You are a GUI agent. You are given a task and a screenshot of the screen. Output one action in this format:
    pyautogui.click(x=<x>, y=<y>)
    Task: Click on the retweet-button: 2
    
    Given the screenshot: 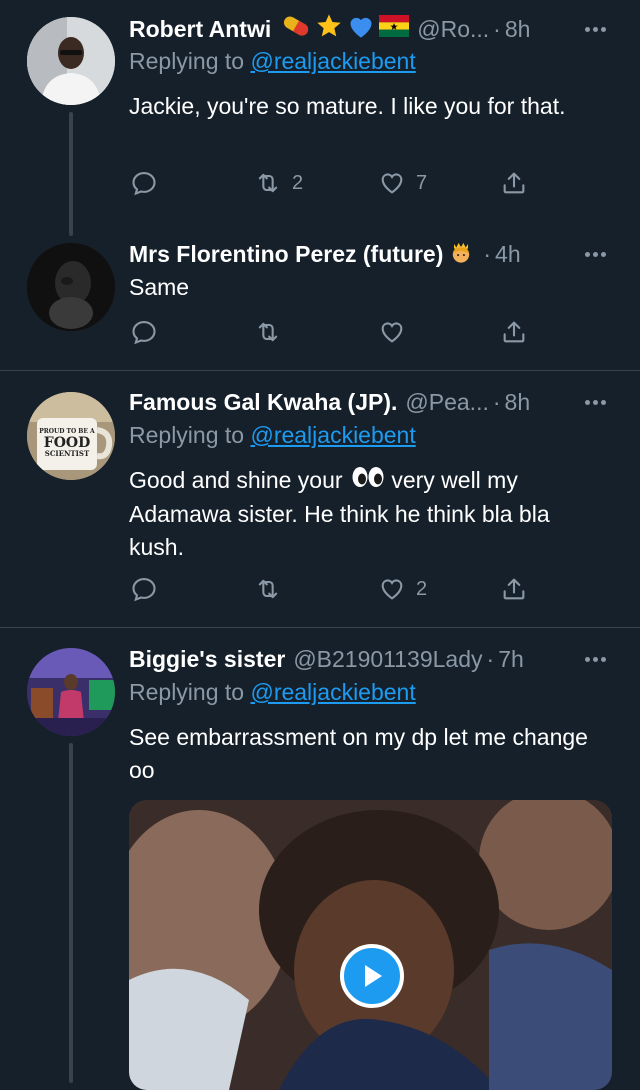 What is the action you would take?
    pyautogui.click(x=278, y=183)
    